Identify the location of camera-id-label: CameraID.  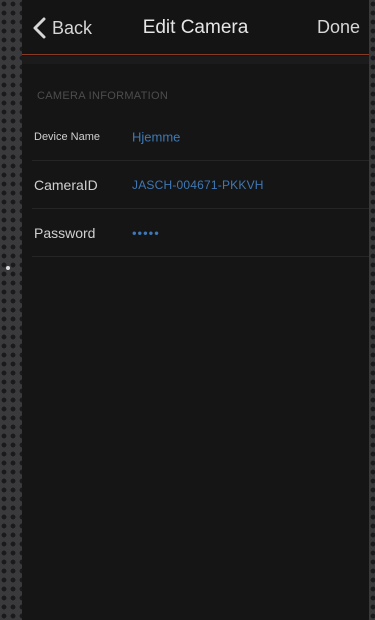
(66, 185).